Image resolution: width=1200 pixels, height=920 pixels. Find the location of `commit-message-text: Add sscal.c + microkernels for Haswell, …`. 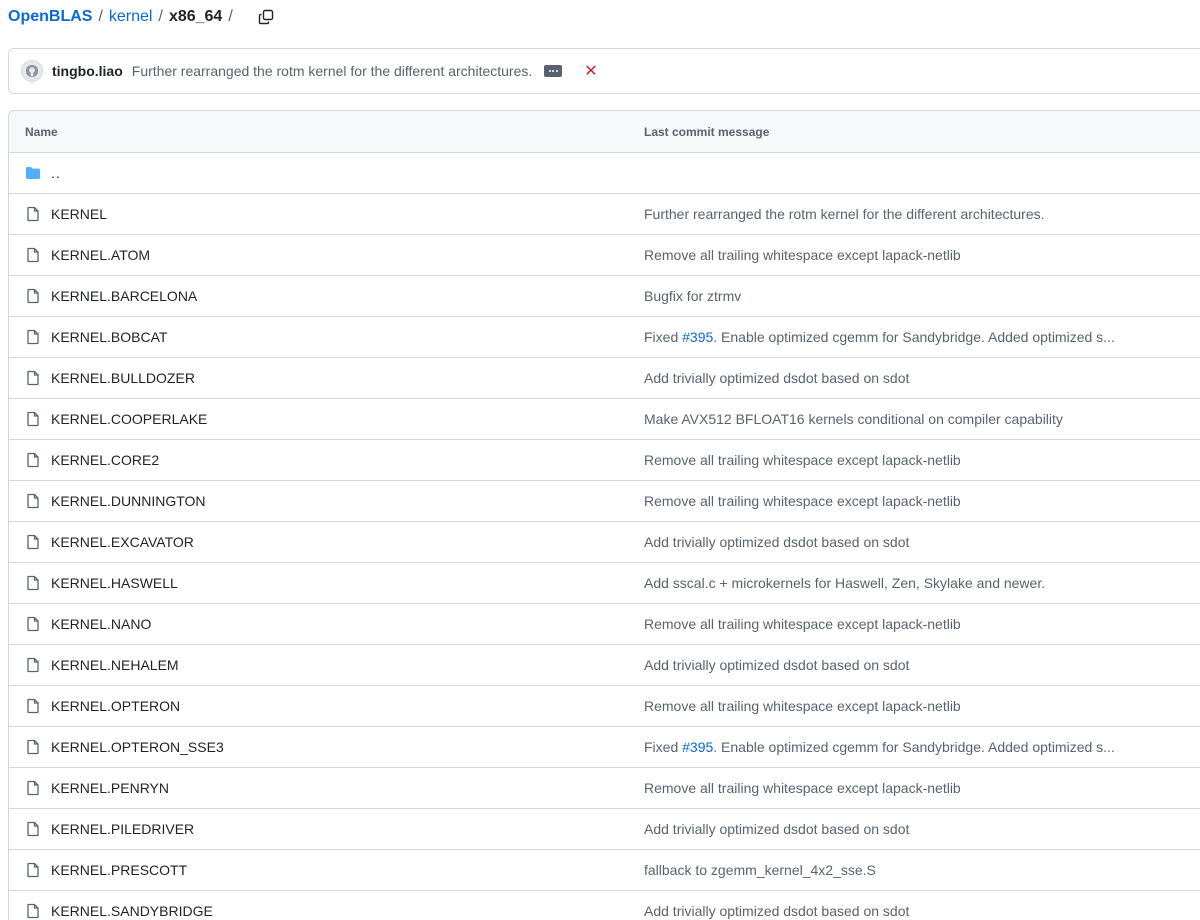

commit-message-text: Add sscal.c + microkernels for Haswell, … is located at coordinates (844, 583).